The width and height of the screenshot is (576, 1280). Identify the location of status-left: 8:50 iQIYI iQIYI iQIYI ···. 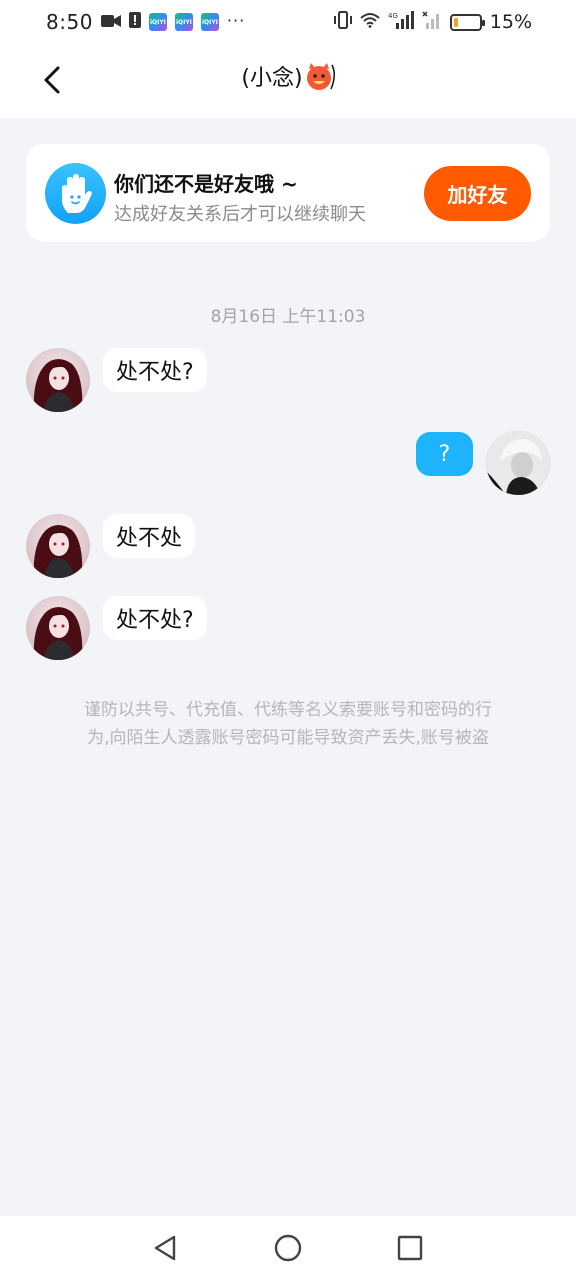
(145, 22).